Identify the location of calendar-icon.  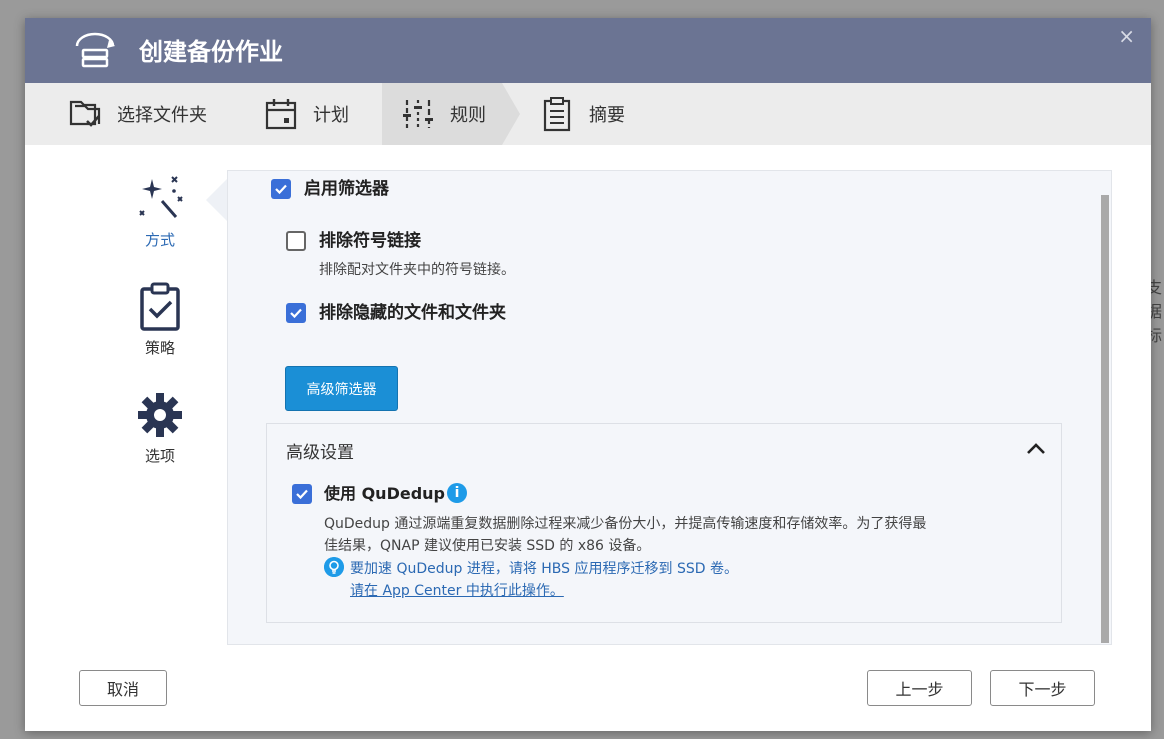
(281, 114).